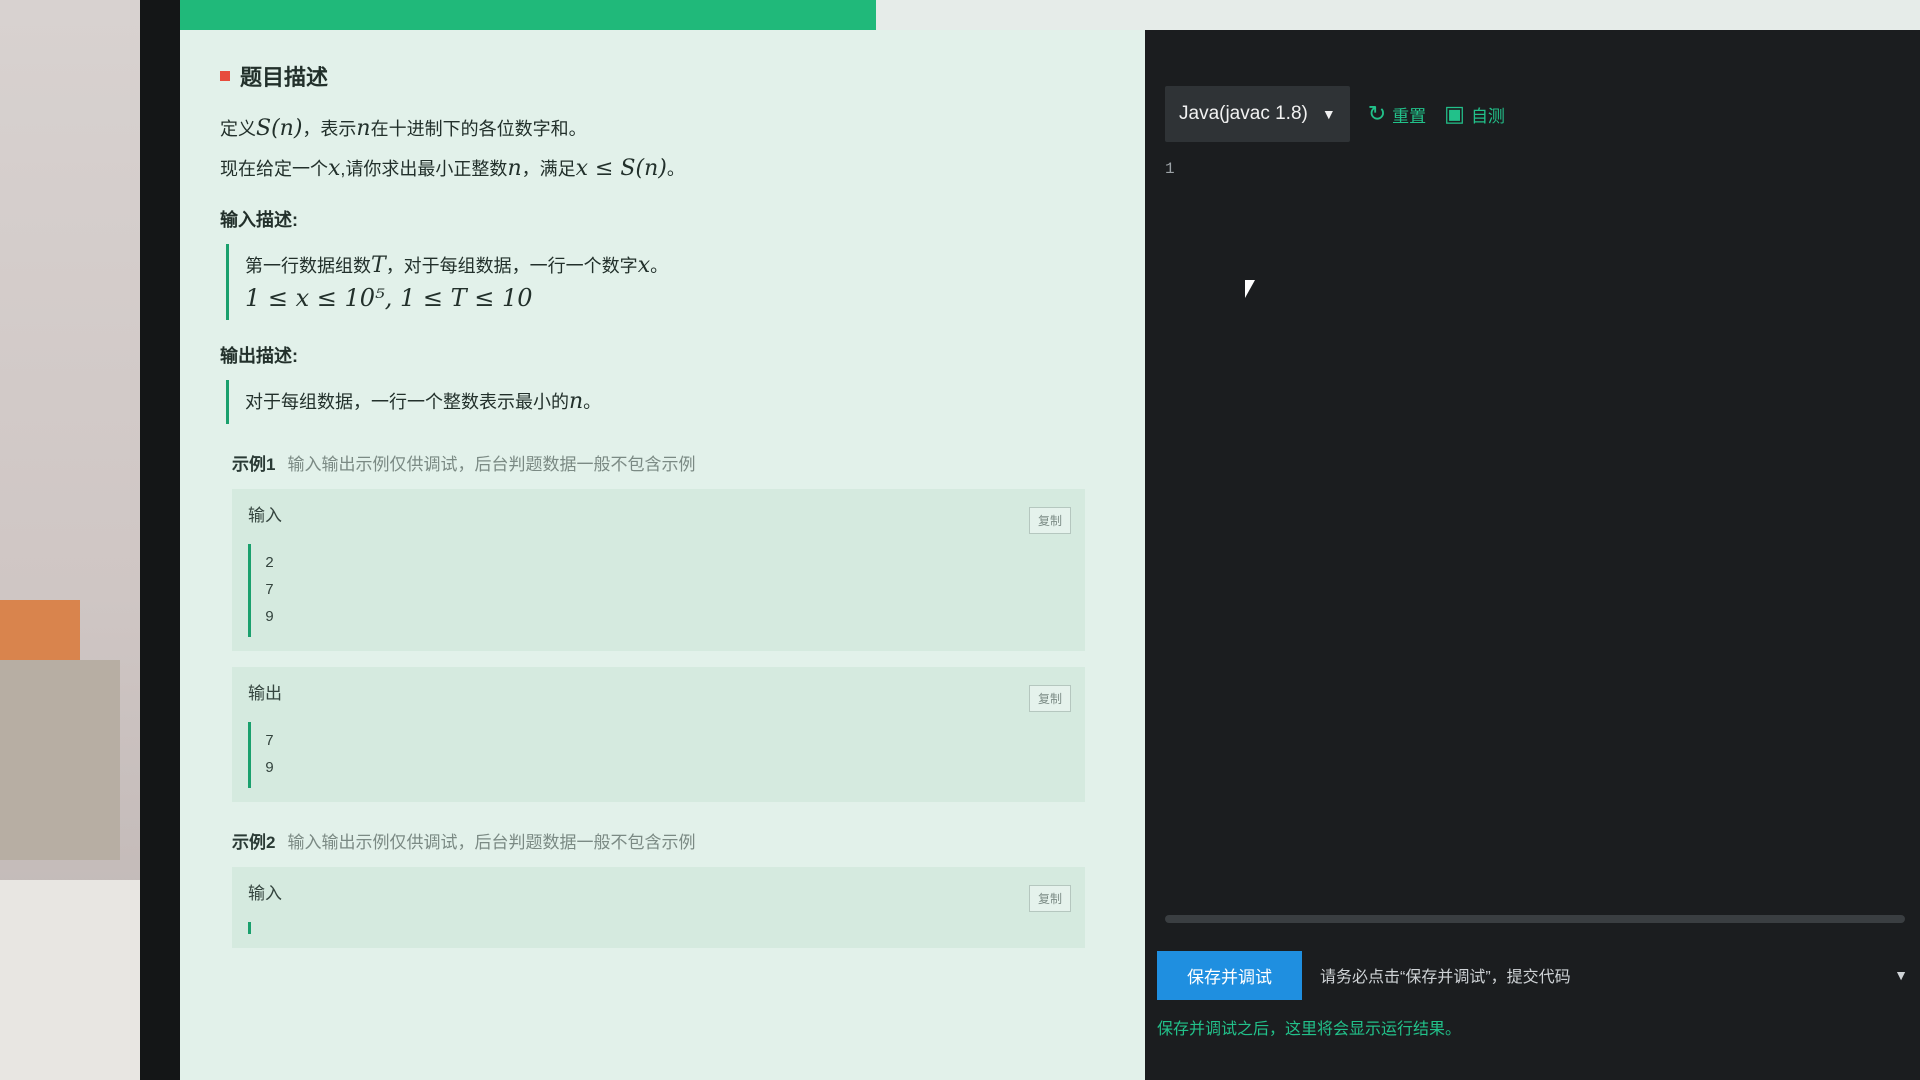 Image resolution: width=1920 pixels, height=1080 pixels. I want to click on language-select: Java(javac 1.8) ▼, so click(1257, 114).